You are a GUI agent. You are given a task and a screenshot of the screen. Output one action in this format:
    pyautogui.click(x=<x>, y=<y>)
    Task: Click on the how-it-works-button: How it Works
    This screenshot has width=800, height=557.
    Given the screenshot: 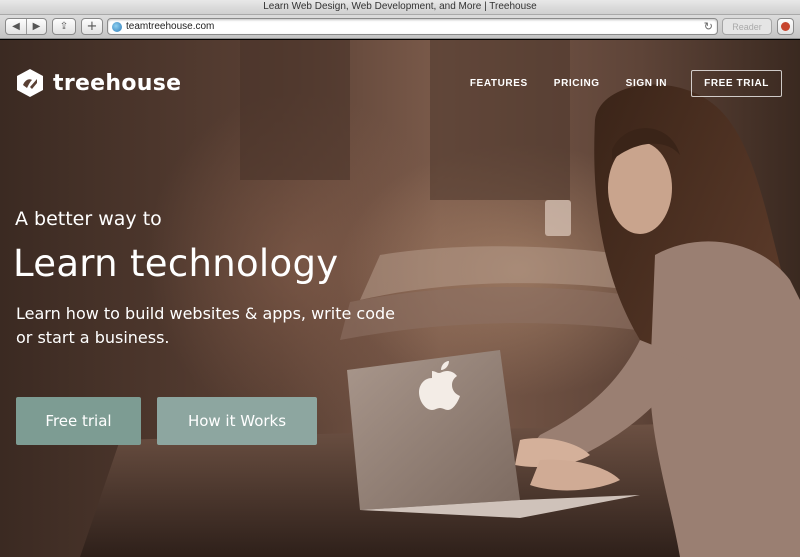 What is the action you would take?
    pyautogui.click(x=237, y=421)
    